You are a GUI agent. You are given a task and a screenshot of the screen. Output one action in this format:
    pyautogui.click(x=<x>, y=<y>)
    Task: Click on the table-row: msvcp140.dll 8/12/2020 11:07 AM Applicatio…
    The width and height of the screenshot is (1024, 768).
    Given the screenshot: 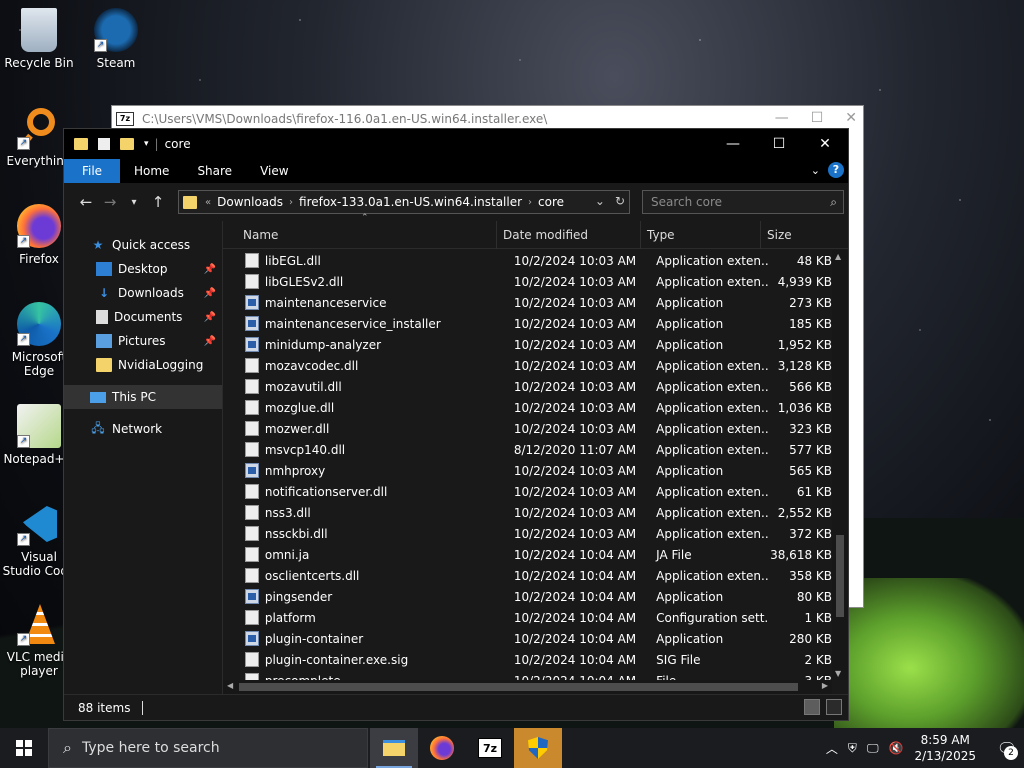 What is the action you would take?
    pyautogui.click(x=527, y=449)
    